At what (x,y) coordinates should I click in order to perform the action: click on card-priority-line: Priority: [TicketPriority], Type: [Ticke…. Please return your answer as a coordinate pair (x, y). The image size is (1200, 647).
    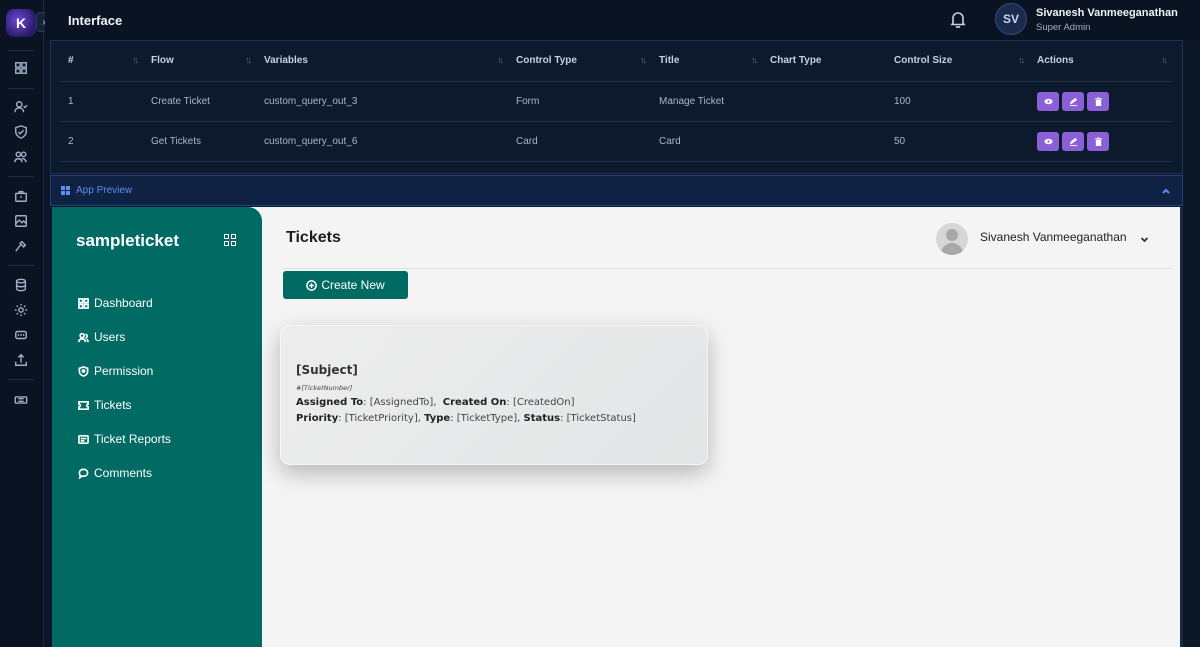
    Looking at the image, I should click on (466, 418).